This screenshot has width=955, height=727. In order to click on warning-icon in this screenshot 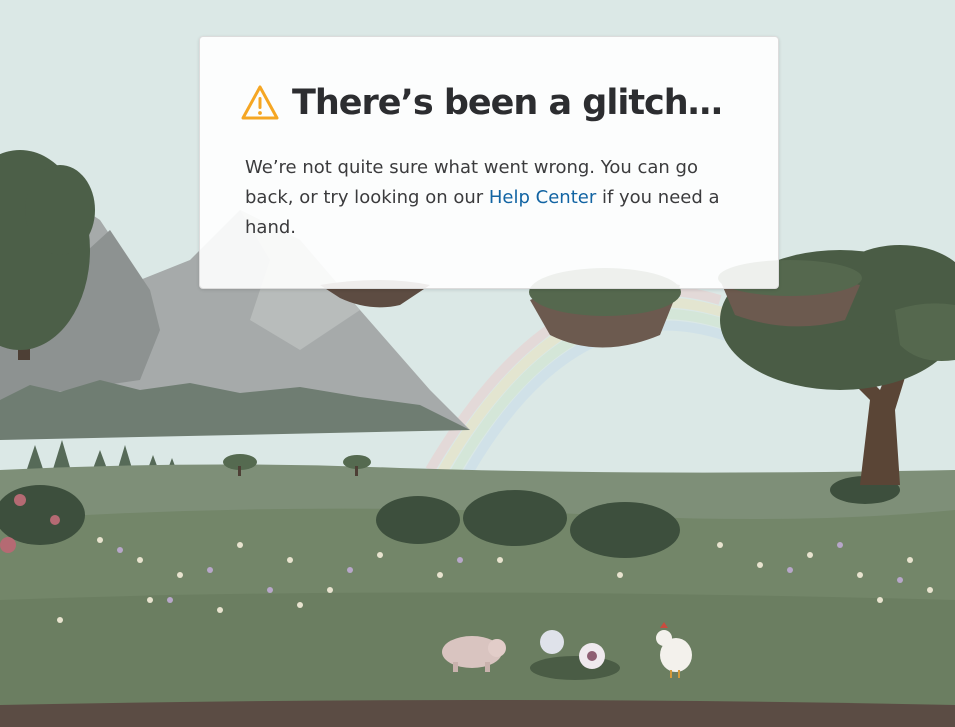, I will do `click(260, 103)`.